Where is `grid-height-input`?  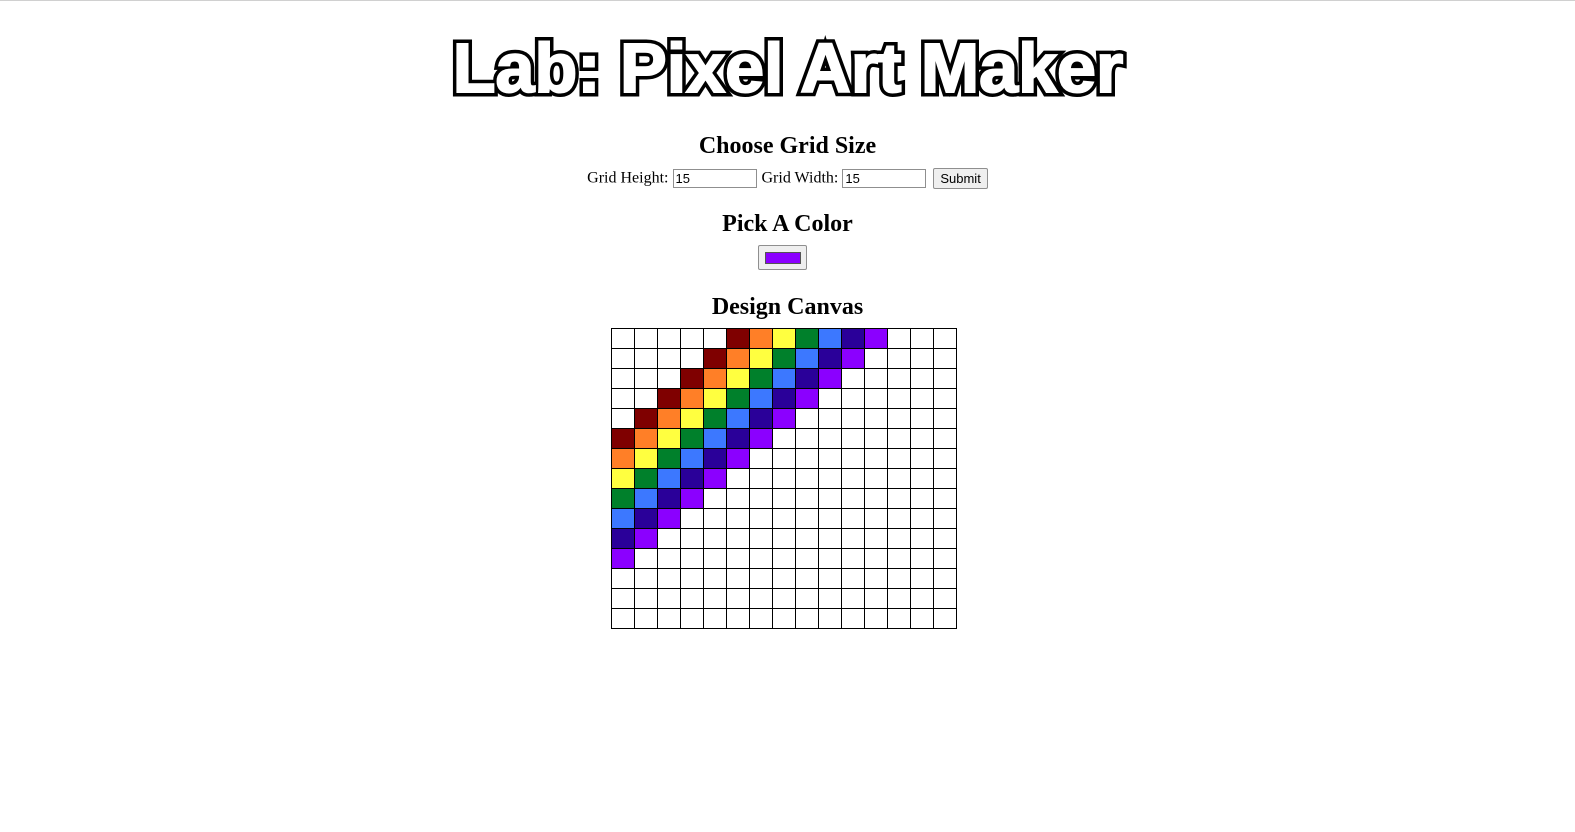
grid-height-input is located at coordinates (714, 178).